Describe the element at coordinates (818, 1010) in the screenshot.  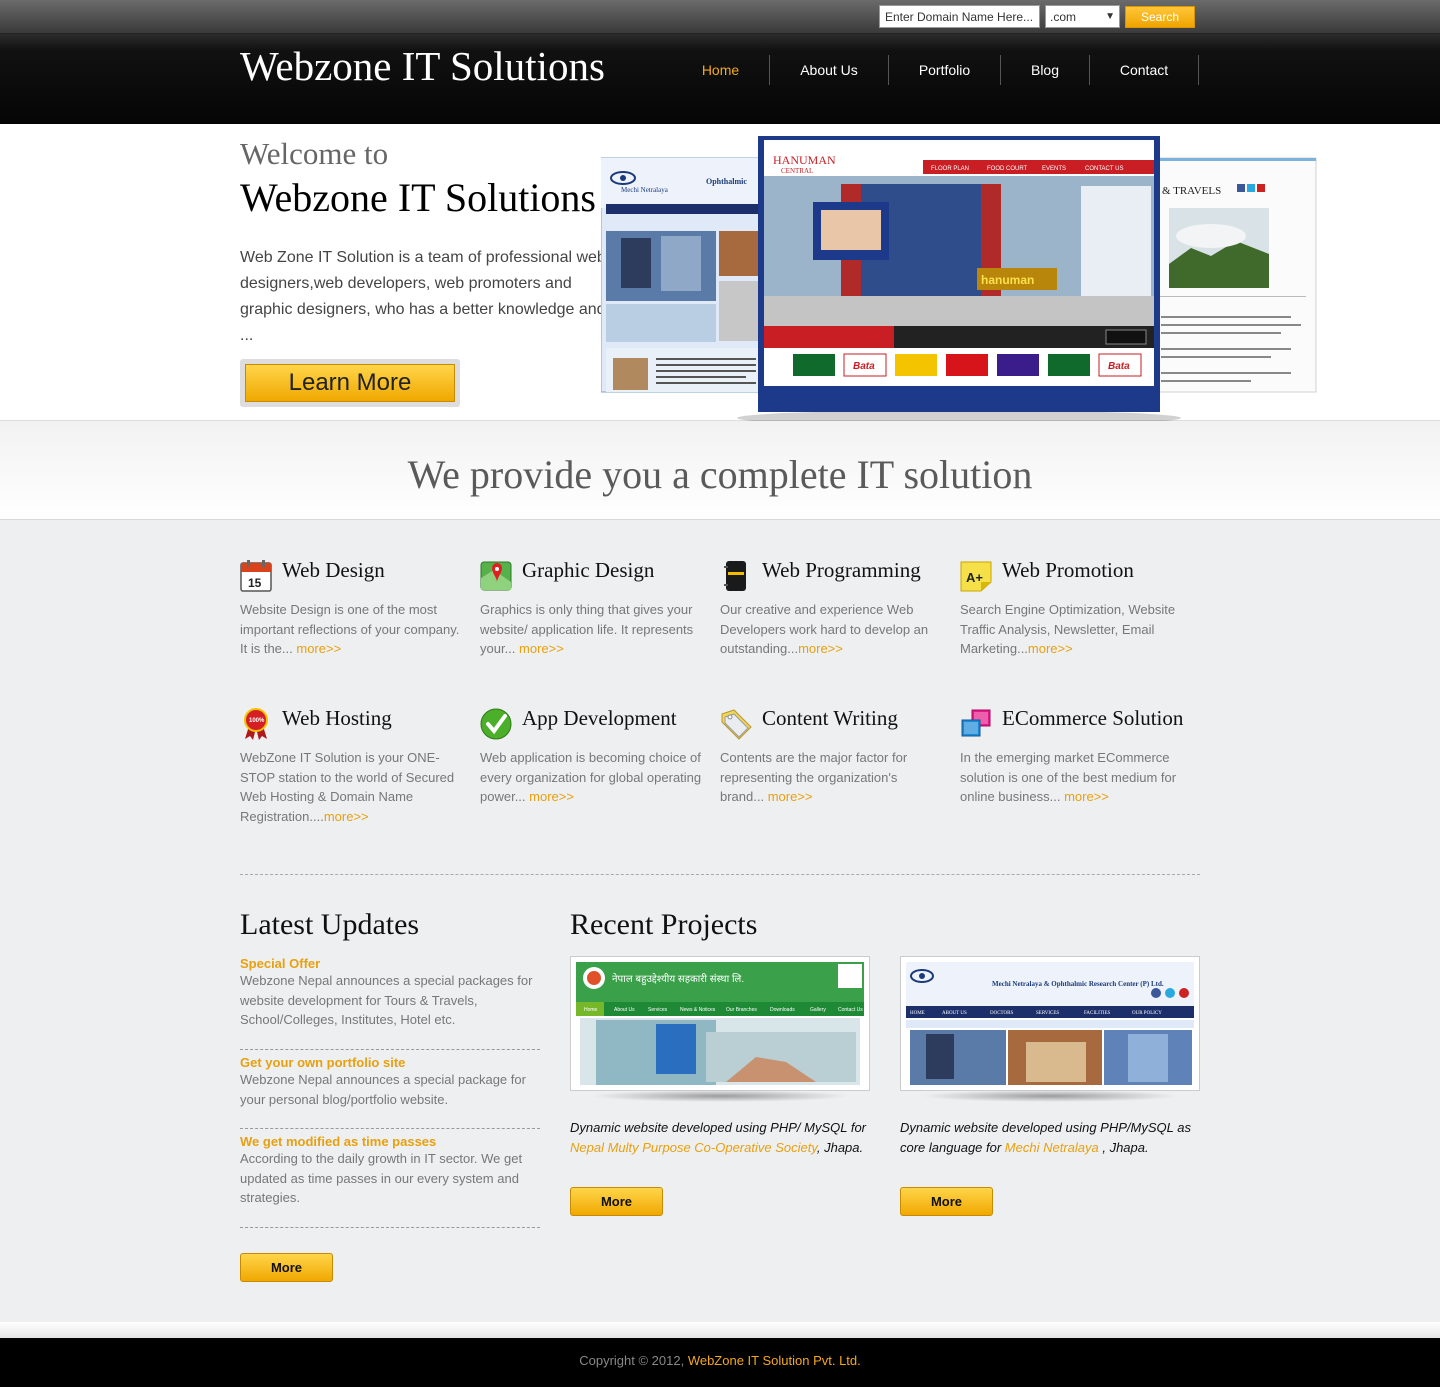
I see `svg-text: Gallery` at that location.